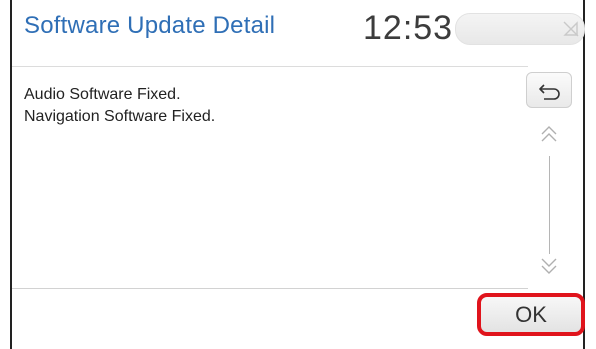  Describe the element at coordinates (408, 28) in the screenshot. I see `clock: 12:53` at that location.